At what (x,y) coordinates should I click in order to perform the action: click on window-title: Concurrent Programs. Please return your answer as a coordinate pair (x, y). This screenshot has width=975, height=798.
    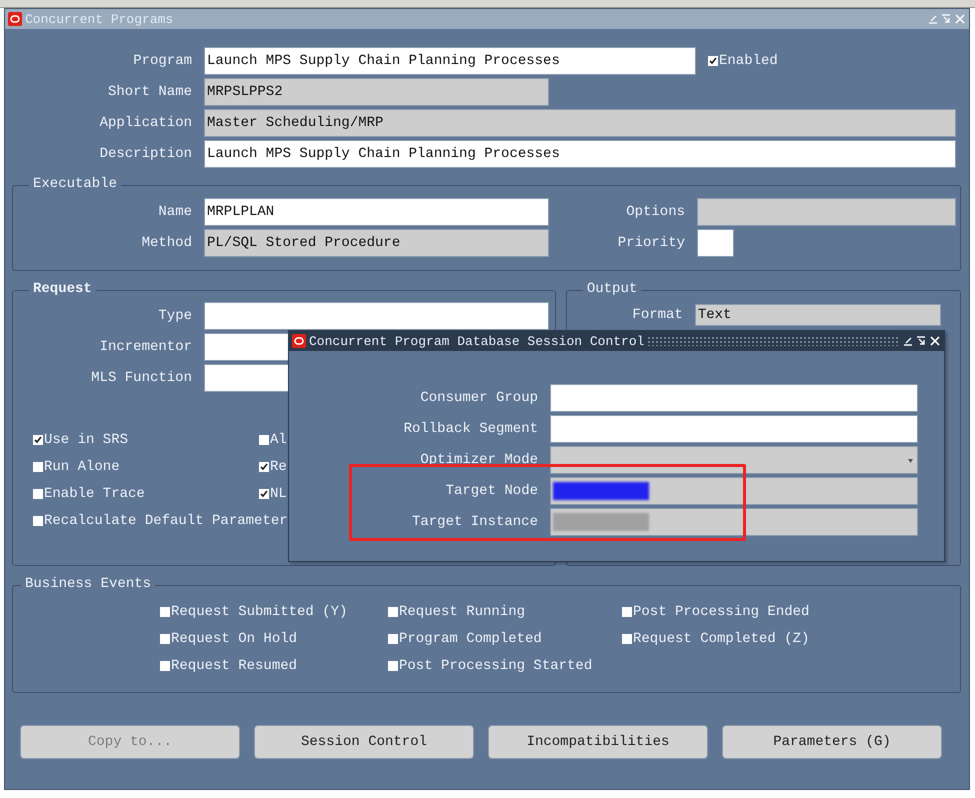
    Looking at the image, I should click on (99, 19).